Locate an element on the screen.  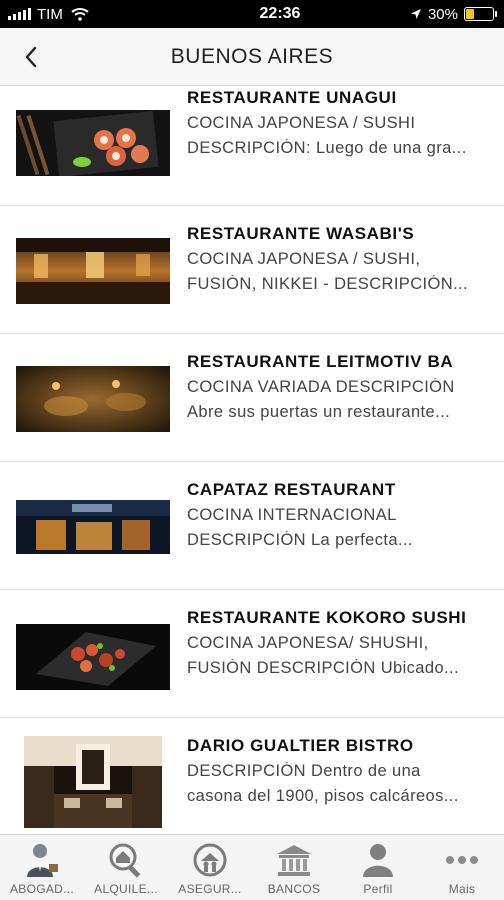
tab-label: Mais is located at coordinates (462, 889).